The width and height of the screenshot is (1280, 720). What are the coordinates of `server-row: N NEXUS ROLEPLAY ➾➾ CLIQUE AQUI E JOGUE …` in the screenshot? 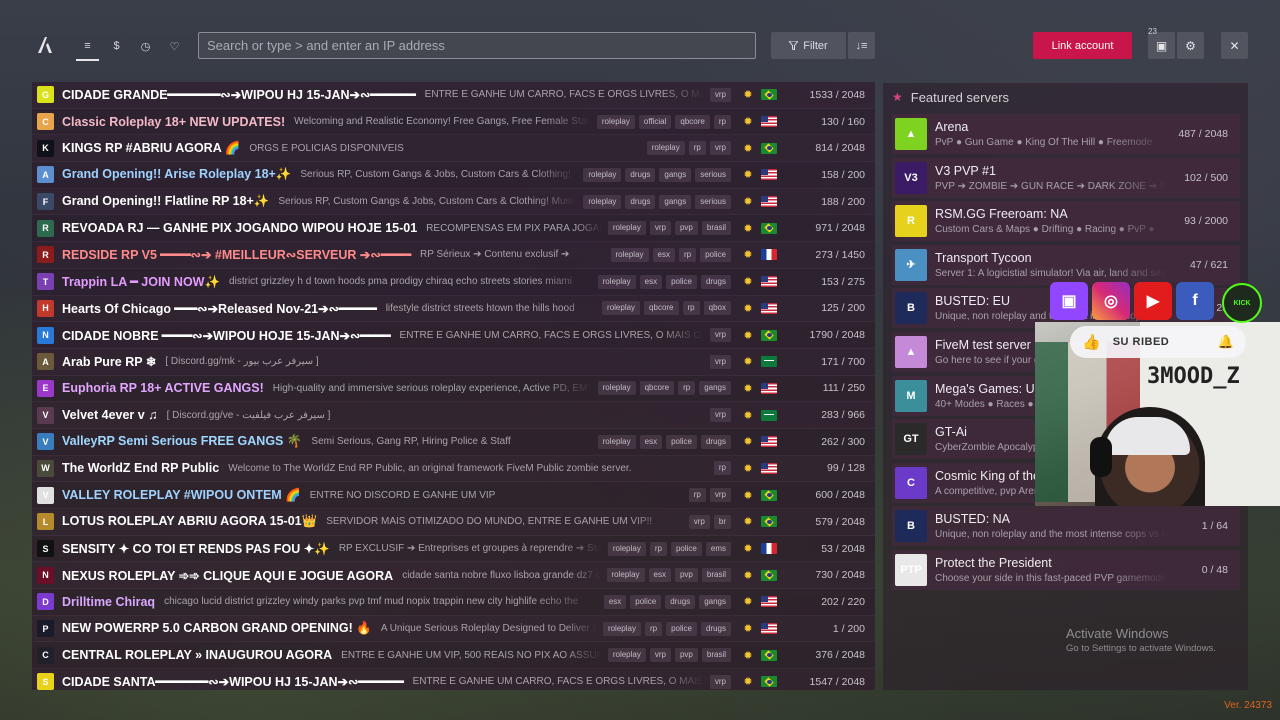 It's located at (453, 576).